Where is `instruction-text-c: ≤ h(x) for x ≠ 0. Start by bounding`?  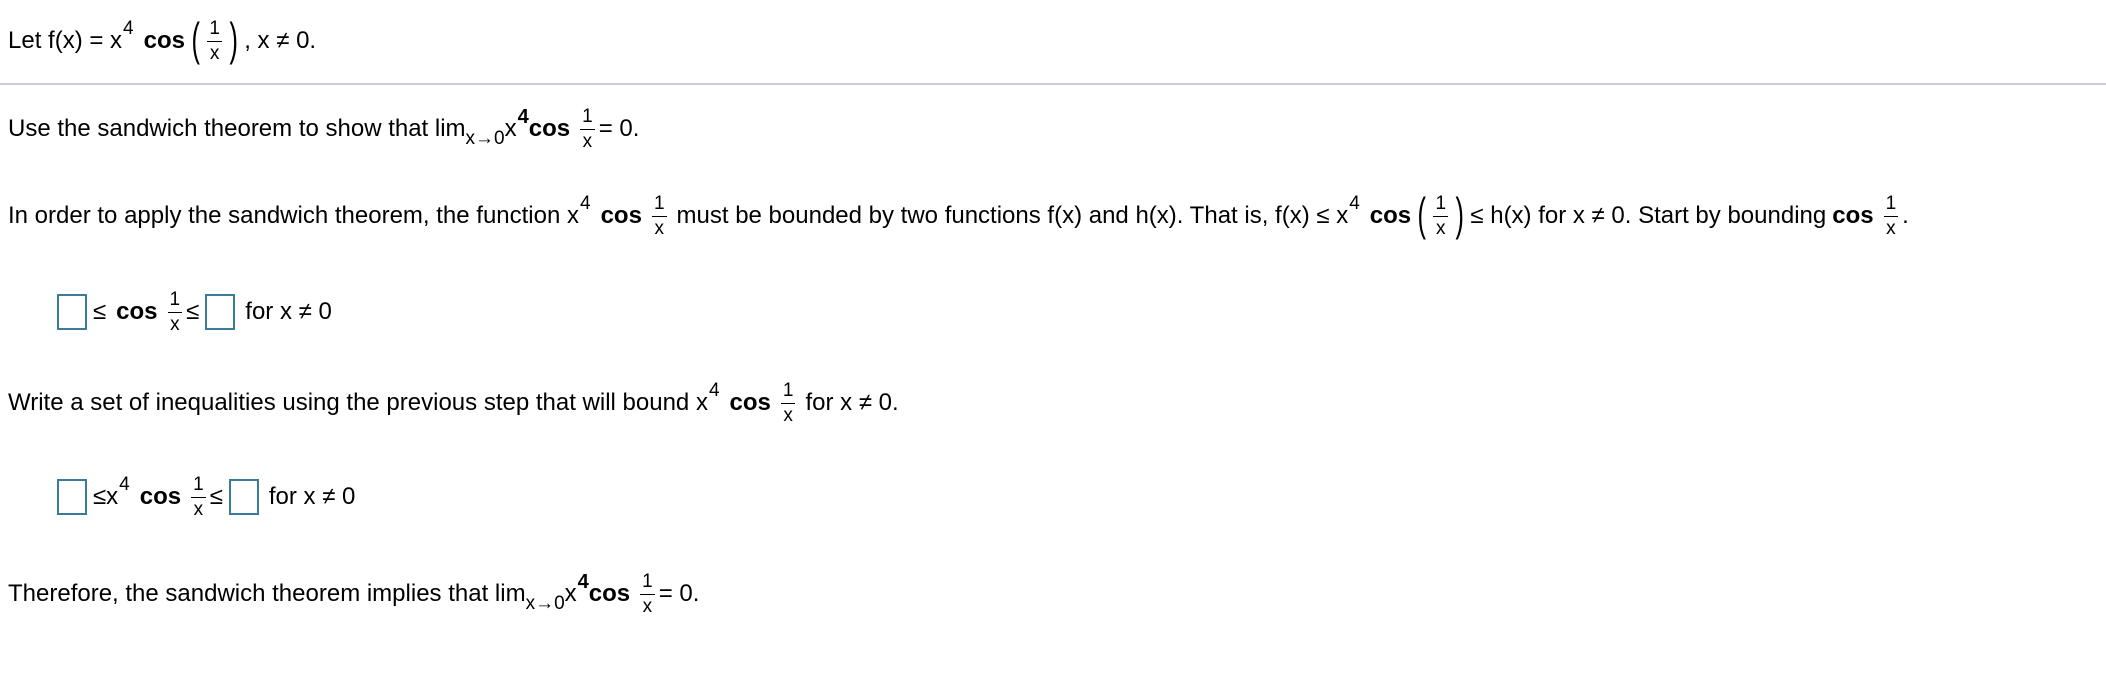 instruction-text-c: ≤ h(x) for x ≠ 0. Start by bounding is located at coordinates (1648, 215).